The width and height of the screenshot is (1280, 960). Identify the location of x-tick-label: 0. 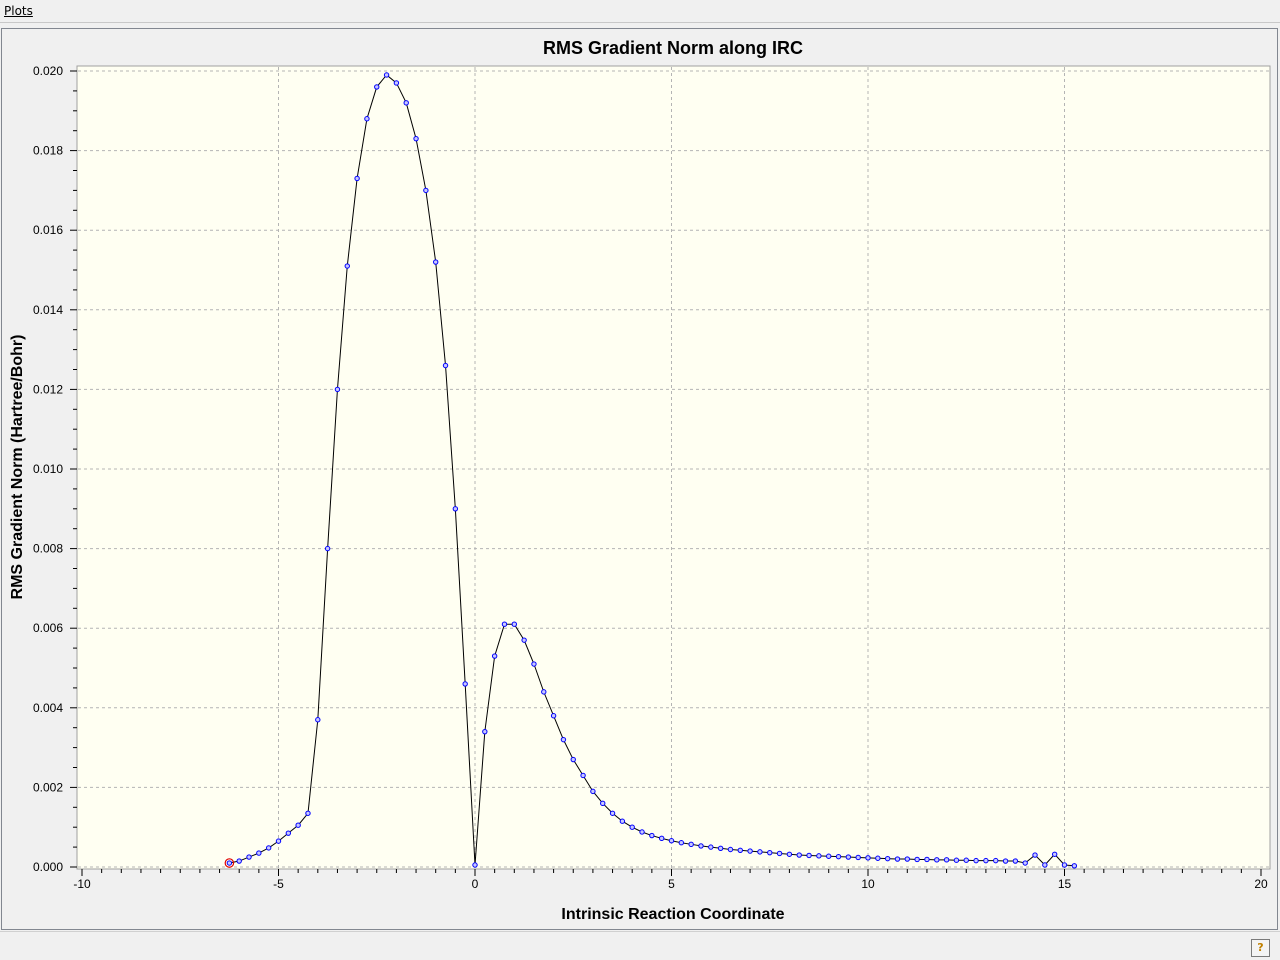
(475, 884).